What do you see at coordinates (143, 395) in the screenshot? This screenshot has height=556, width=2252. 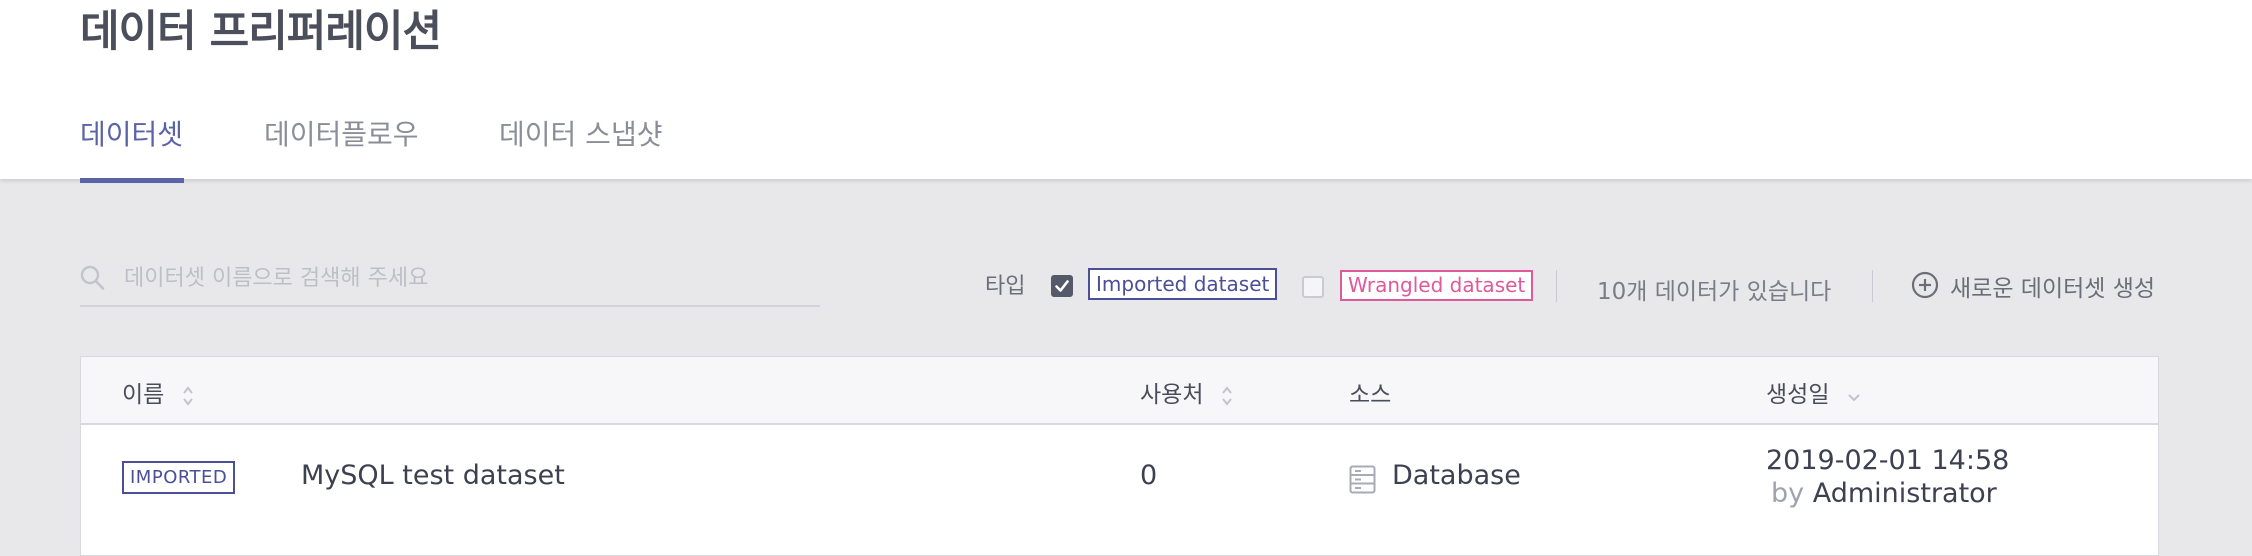 I see `column-header-label: 이름` at bounding box center [143, 395].